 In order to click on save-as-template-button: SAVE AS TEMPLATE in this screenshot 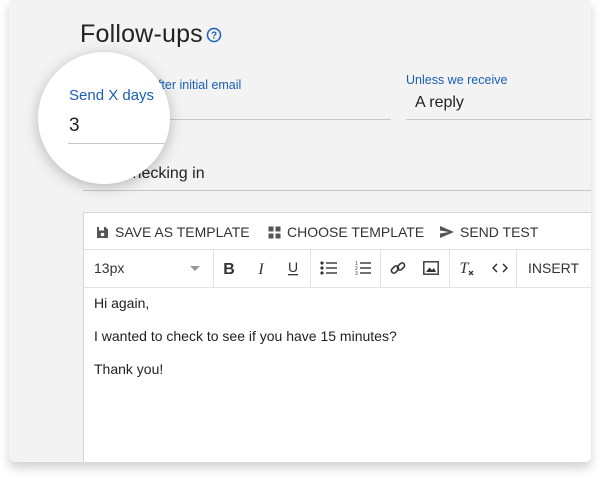, I will do `click(173, 232)`.